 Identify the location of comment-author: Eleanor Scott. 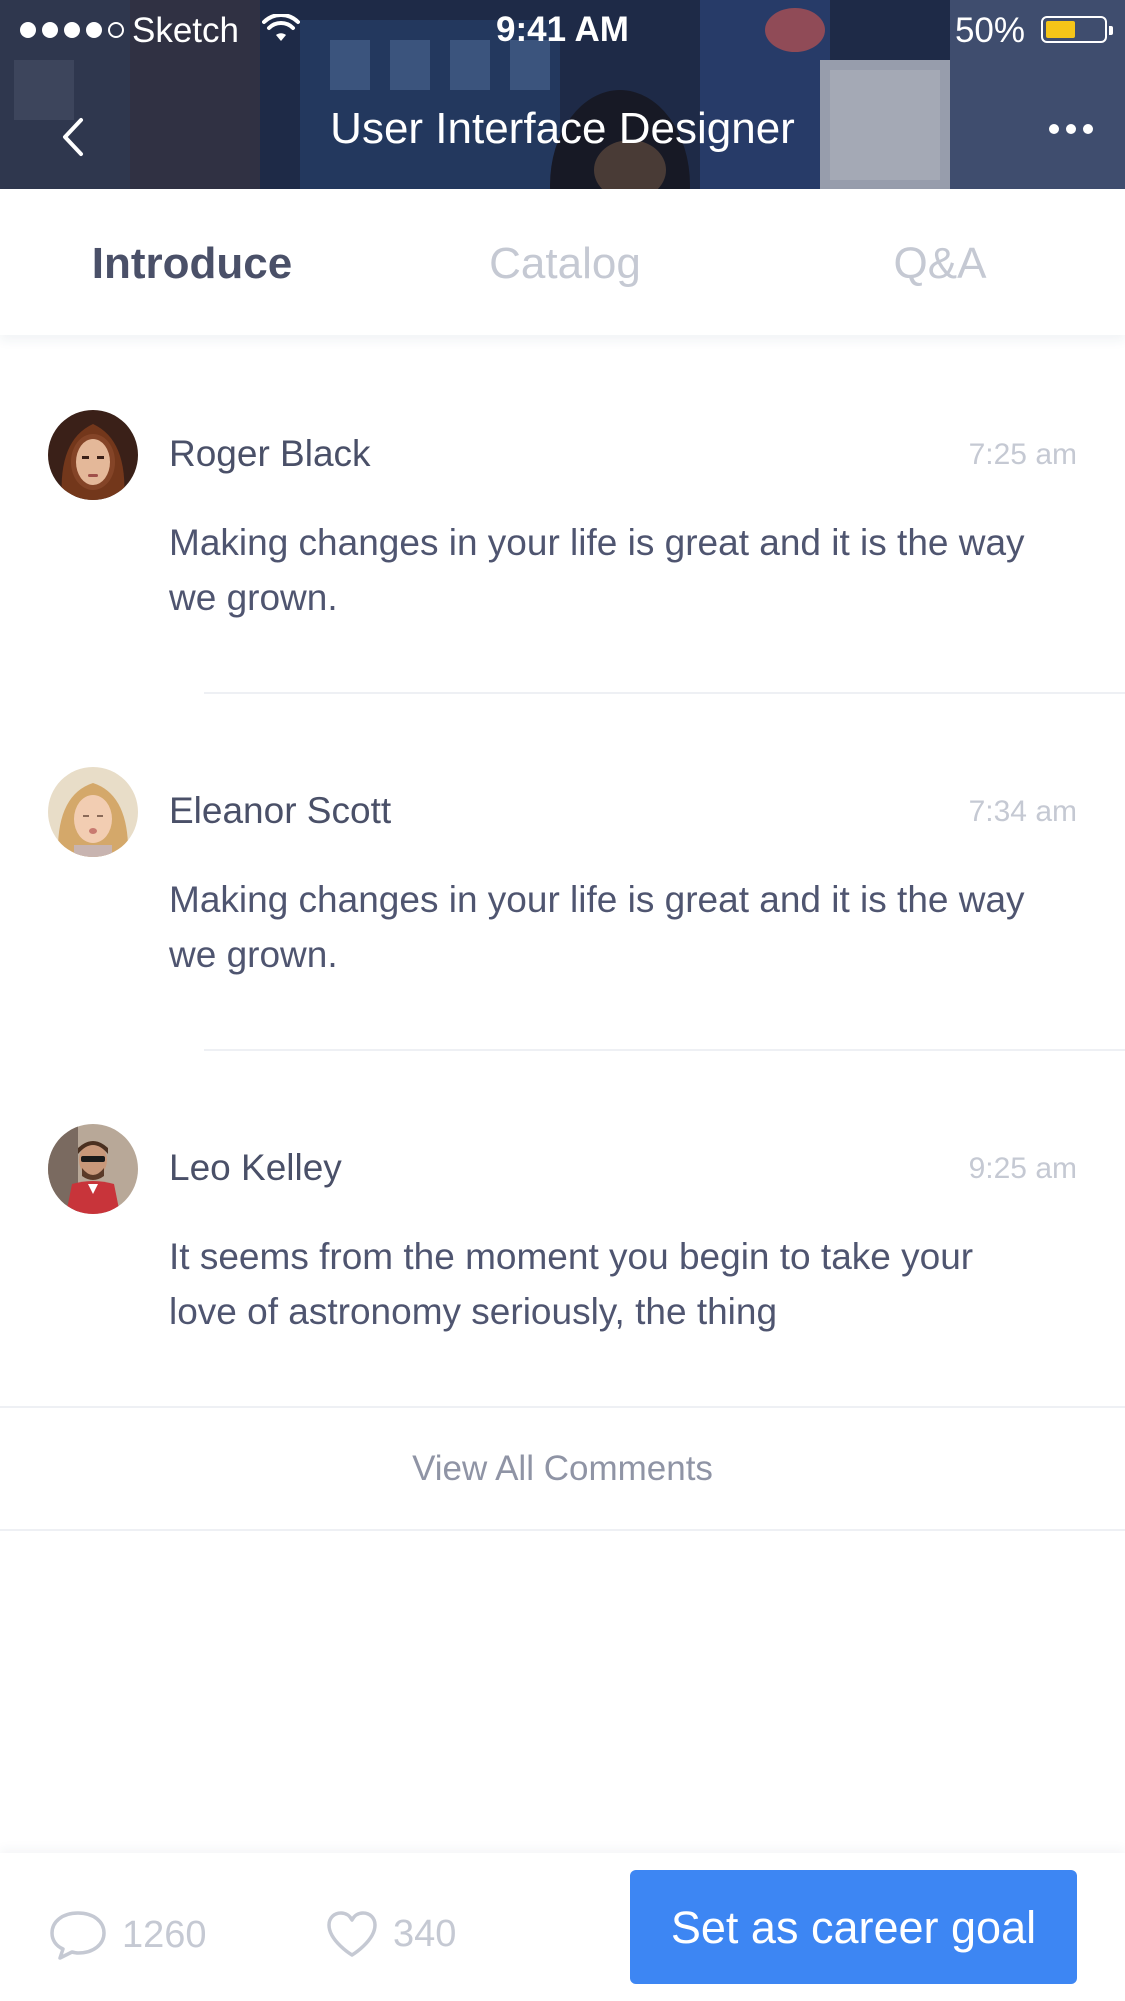
(280, 811).